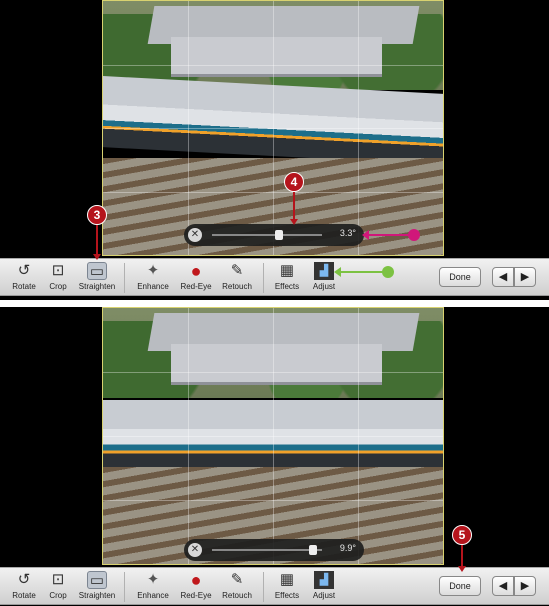 This screenshot has width=549, height=606. I want to click on callout-step-4: 4, so click(294, 182).